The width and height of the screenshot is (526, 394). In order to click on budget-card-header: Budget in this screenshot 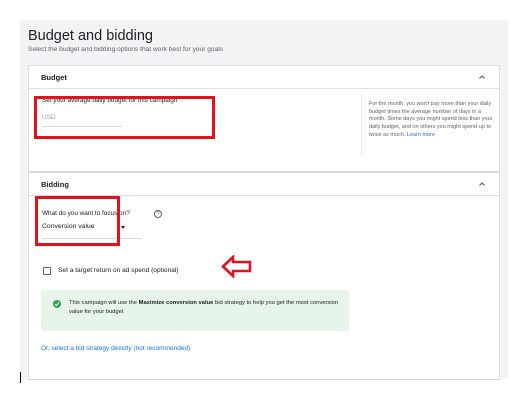, I will do `click(264, 77)`.